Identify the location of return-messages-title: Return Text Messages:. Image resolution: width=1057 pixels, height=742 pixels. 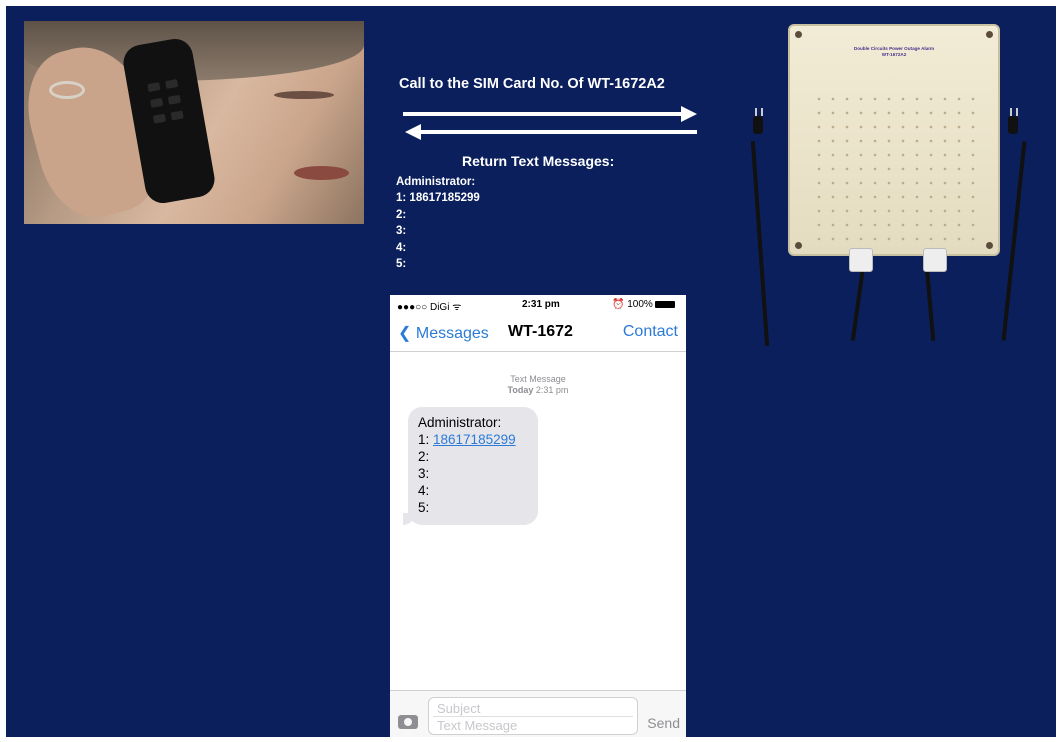
(538, 161).